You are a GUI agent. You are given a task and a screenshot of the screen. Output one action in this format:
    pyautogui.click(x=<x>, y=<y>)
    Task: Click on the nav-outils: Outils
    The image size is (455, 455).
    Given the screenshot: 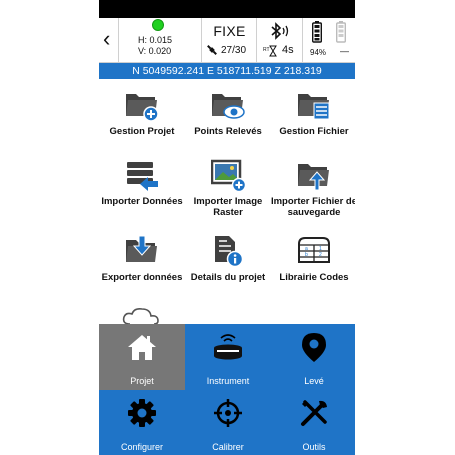 What is the action you would take?
    pyautogui.click(x=313, y=422)
    